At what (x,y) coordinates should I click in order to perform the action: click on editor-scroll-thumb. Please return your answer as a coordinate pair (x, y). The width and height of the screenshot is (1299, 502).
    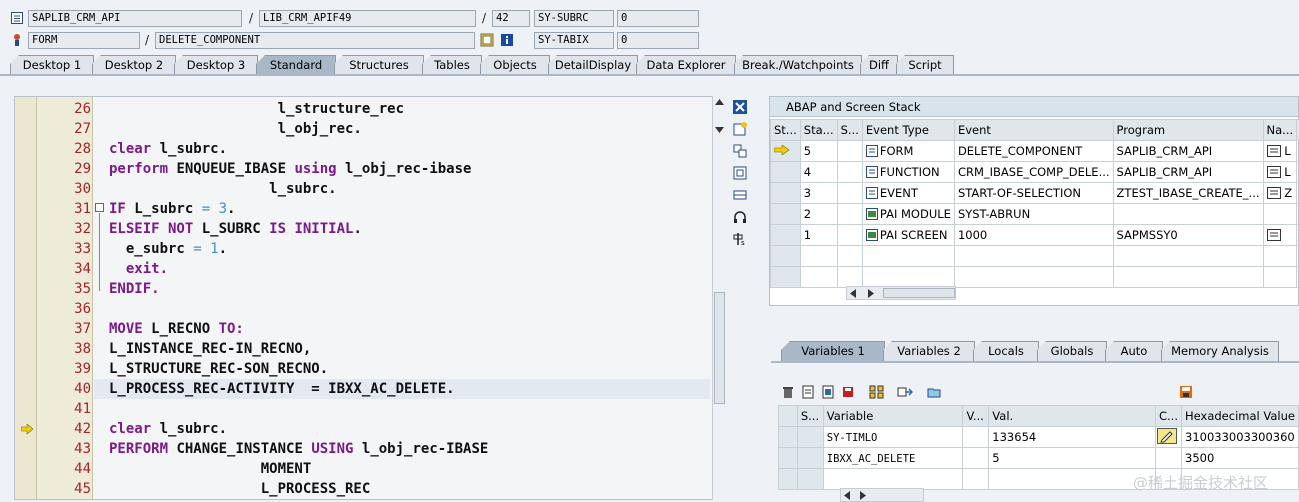
    Looking at the image, I should click on (719, 348).